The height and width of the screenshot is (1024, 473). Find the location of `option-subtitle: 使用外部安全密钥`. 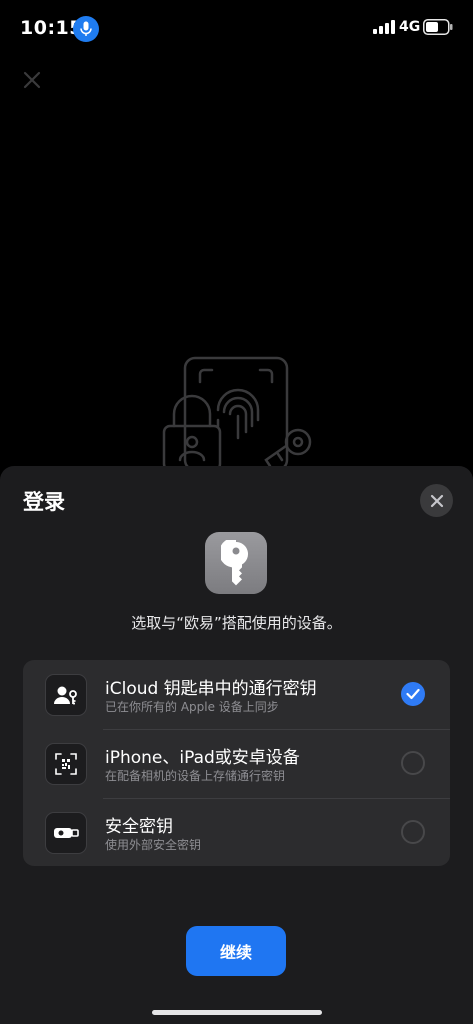

option-subtitle: 使用外部安全密钥 is located at coordinates (153, 845).